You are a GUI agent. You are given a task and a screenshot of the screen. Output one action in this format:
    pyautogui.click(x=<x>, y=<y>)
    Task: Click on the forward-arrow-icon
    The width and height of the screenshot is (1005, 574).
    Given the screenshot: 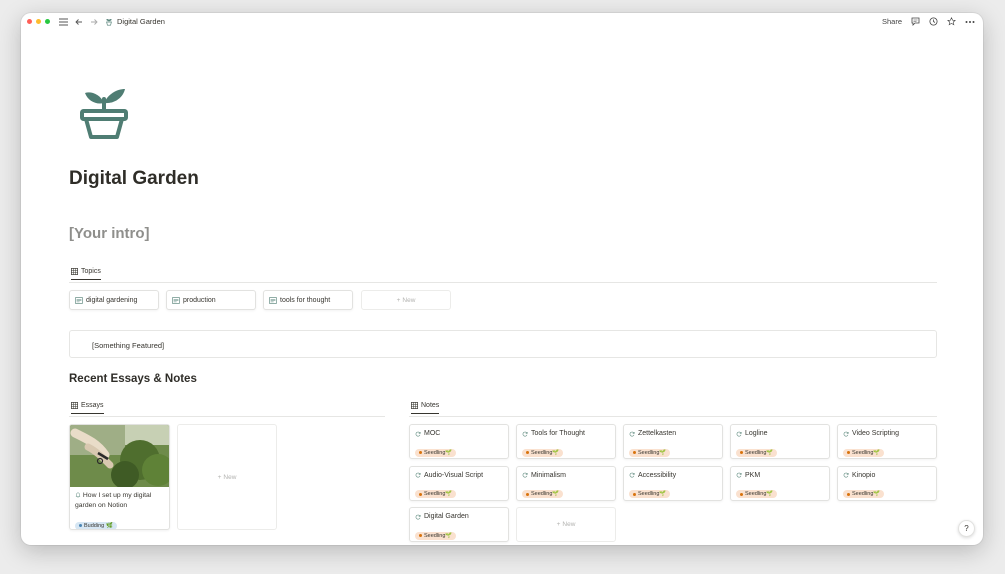 What is the action you would take?
    pyautogui.click(x=94, y=22)
    